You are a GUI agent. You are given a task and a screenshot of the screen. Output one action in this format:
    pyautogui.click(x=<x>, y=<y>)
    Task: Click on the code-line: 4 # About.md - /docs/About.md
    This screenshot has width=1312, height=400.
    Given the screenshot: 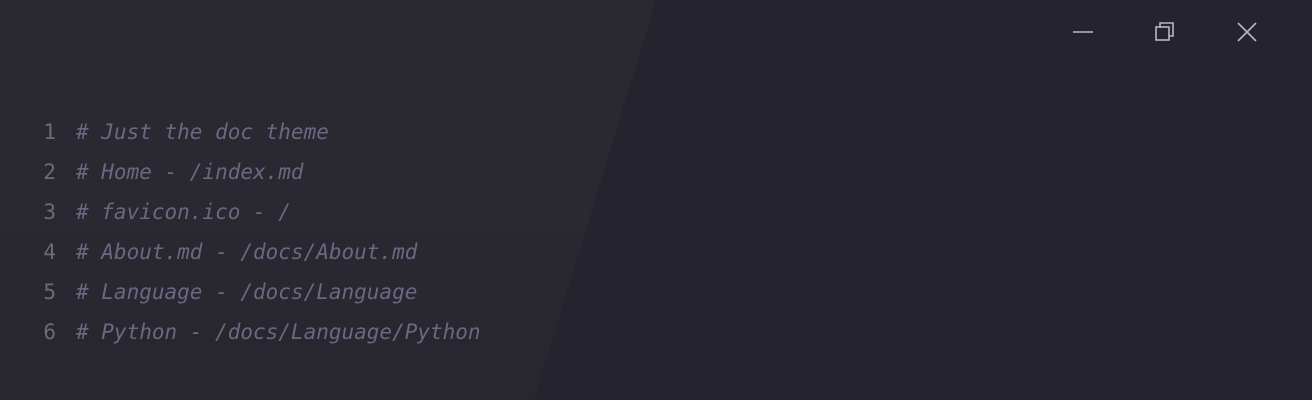 What is the action you would take?
    pyautogui.click(x=240, y=252)
    